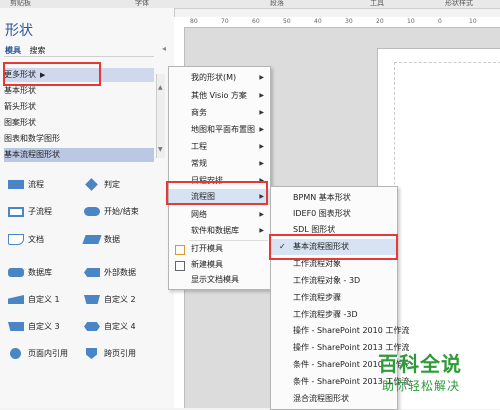 The width and height of the screenshot is (500, 410). I want to click on stencil-basic-shapes: 基本形状, so click(79, 91).